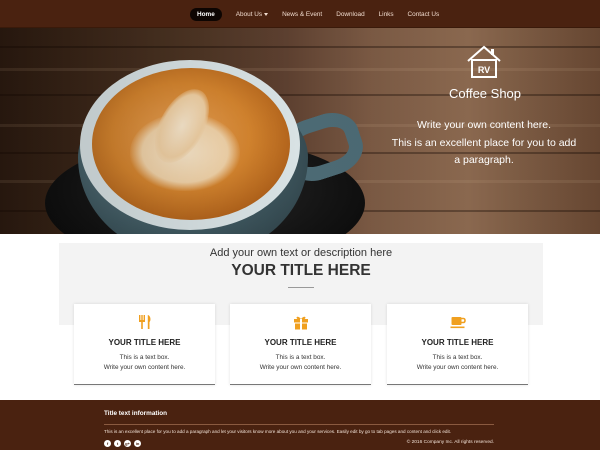  Describe the element at coordinates (484, 61) in the screenshot. I see `logo-house-icon: RV` at that location.